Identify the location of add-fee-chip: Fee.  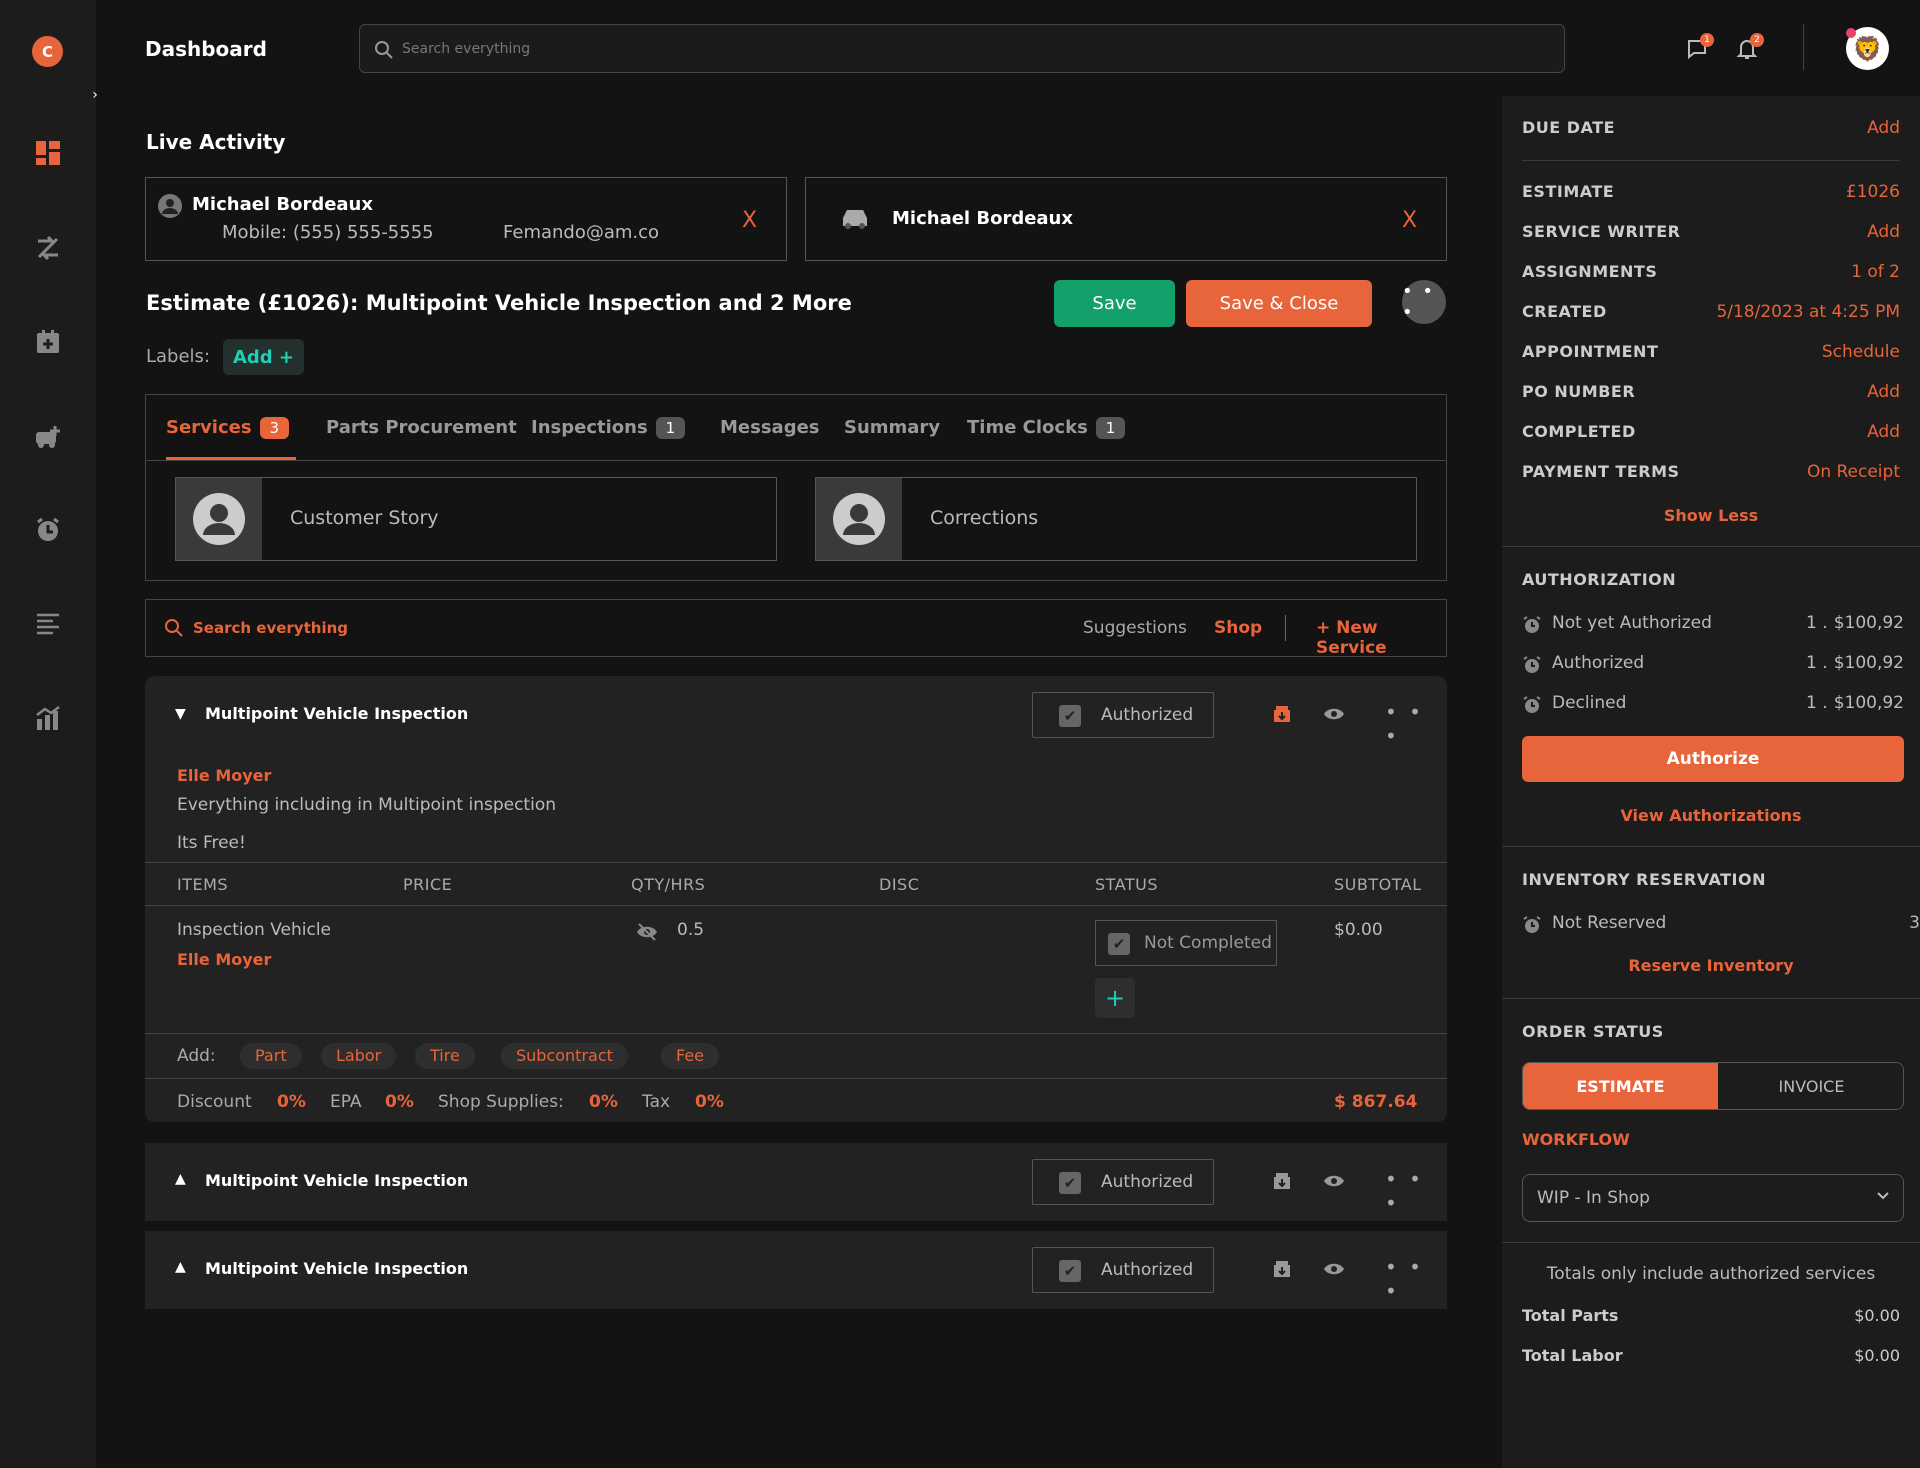
(690, 1056).